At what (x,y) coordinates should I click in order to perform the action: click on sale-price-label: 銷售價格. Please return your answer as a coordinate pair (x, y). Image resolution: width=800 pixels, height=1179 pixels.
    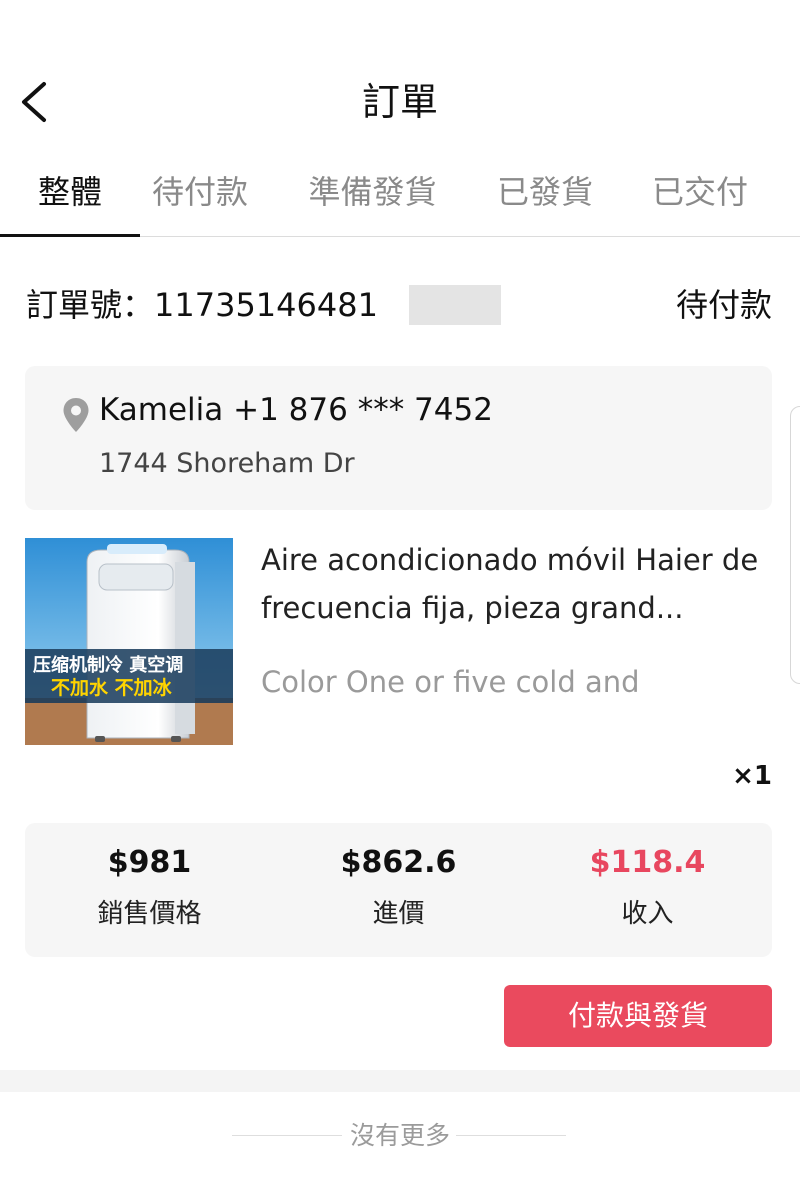
    Looking at the image, I should click on (149, 914).